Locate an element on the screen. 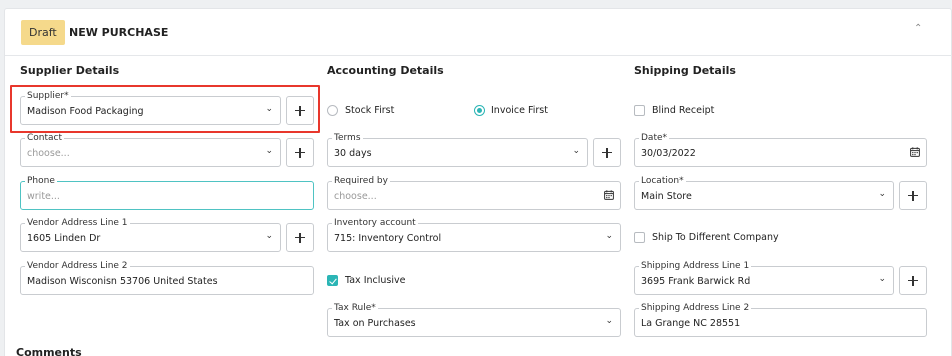 The height and width of the screenshot is (356, 952). blind-receipt-label: Blind Receipt is located at coordinates (683, 110).